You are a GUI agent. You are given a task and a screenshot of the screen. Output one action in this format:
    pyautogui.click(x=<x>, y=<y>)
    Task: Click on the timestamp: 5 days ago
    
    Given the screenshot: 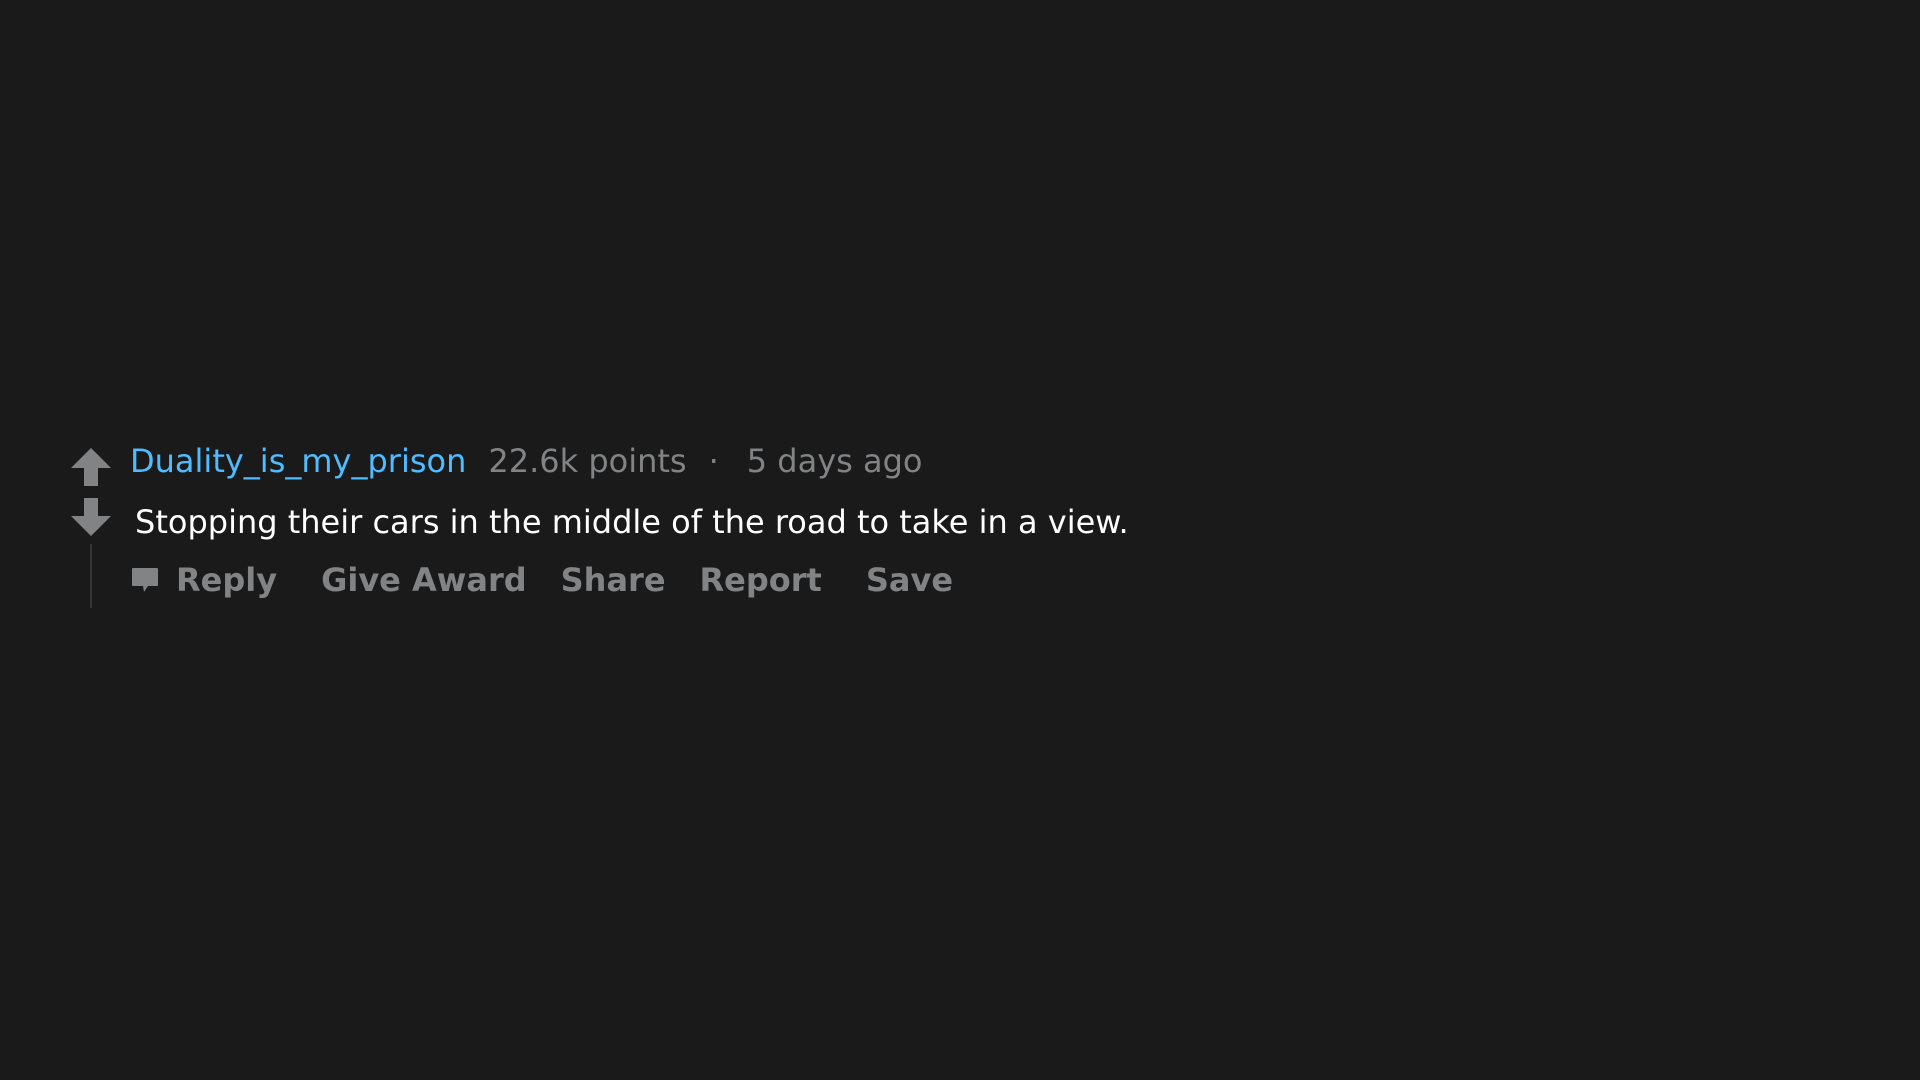 What is the action you would take?
    pyautogui.click(x=834, y=461)
    